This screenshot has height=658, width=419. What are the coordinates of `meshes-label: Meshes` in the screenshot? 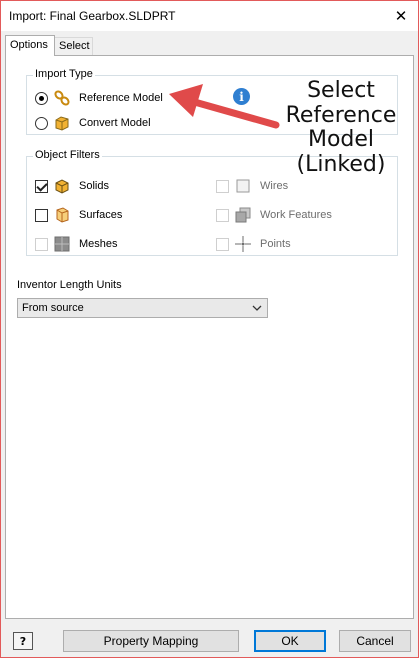 It's located at (98, 244).